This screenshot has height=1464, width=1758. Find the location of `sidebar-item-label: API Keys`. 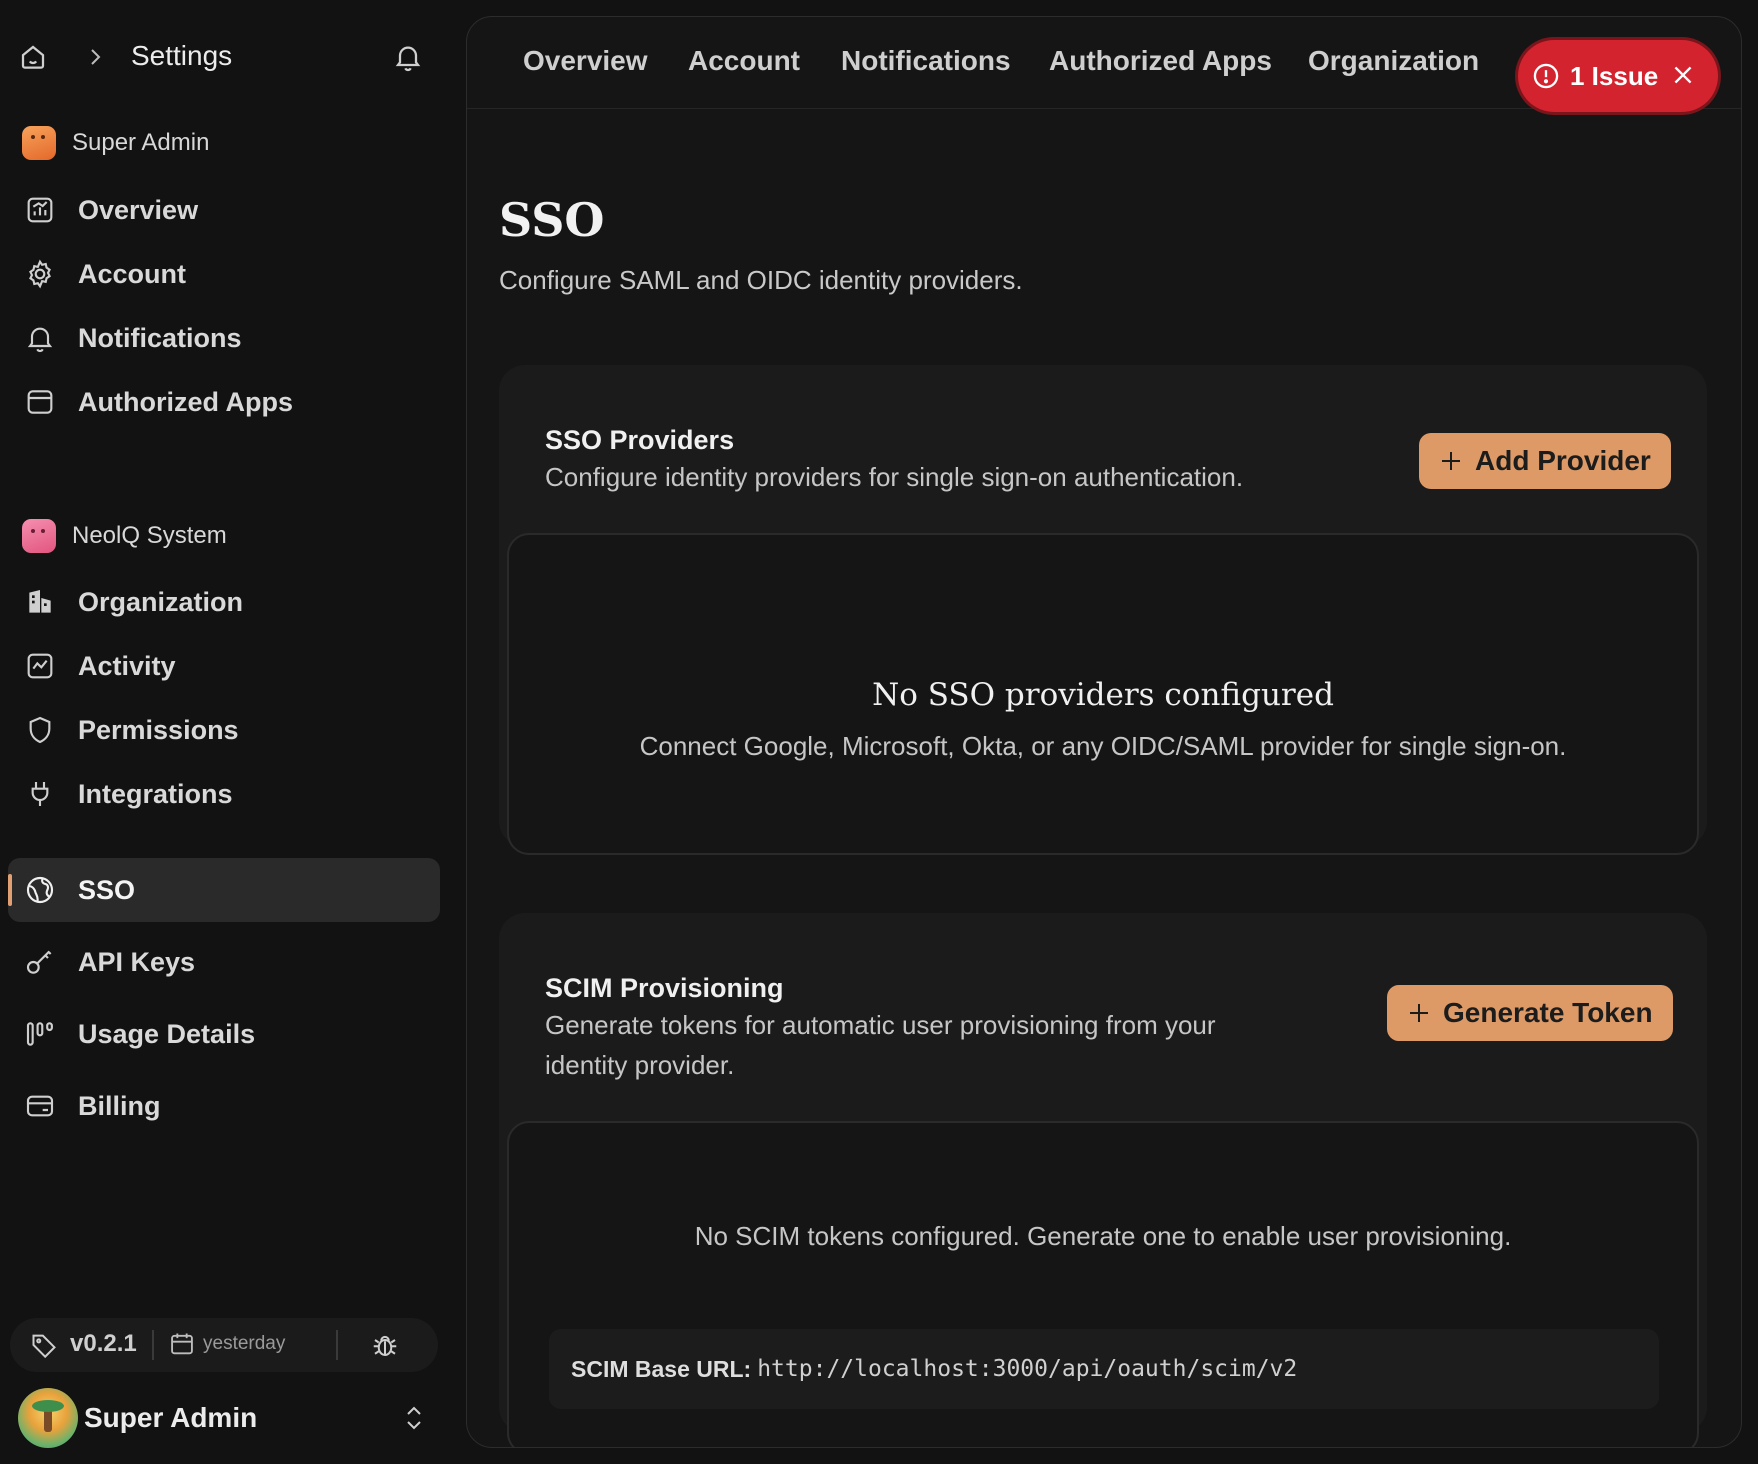

sidebar-item-label: API Keys is located at coordinates (137, 961).